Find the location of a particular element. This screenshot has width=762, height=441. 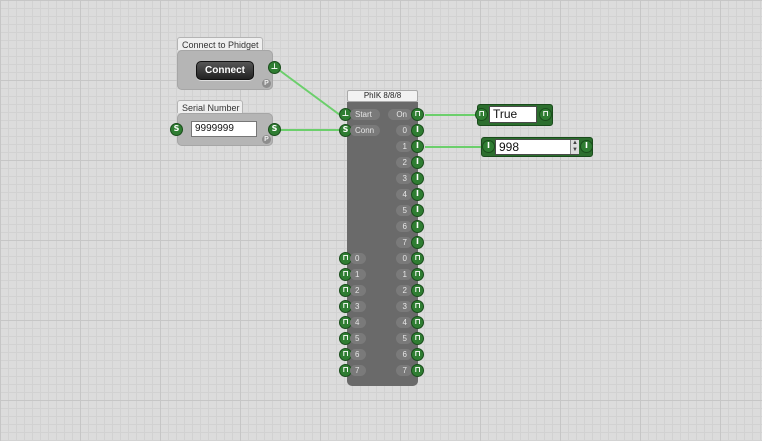

phik-output-label: 3 is located at coordinates (404, 306).